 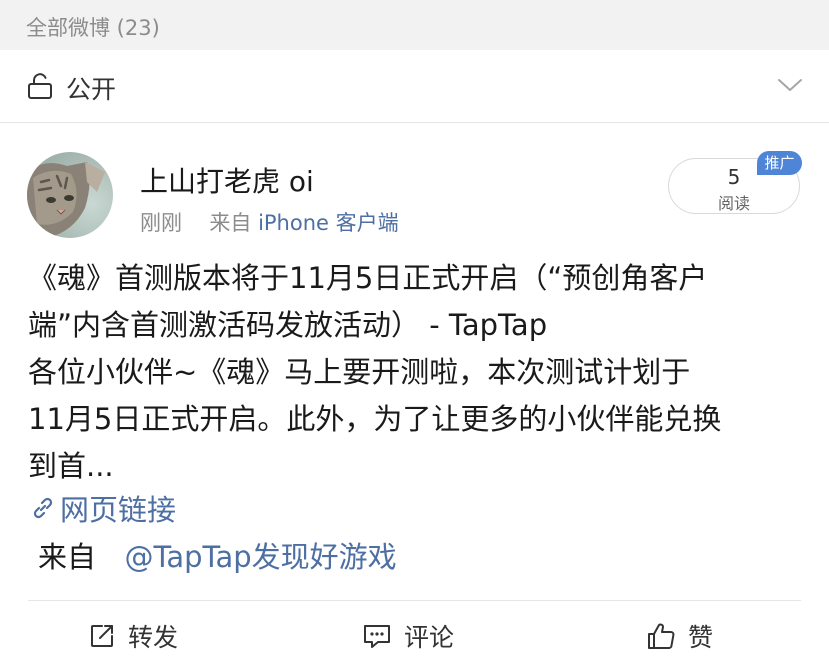 I want to click on repost-button: 转发, so click(x=133, y=636).